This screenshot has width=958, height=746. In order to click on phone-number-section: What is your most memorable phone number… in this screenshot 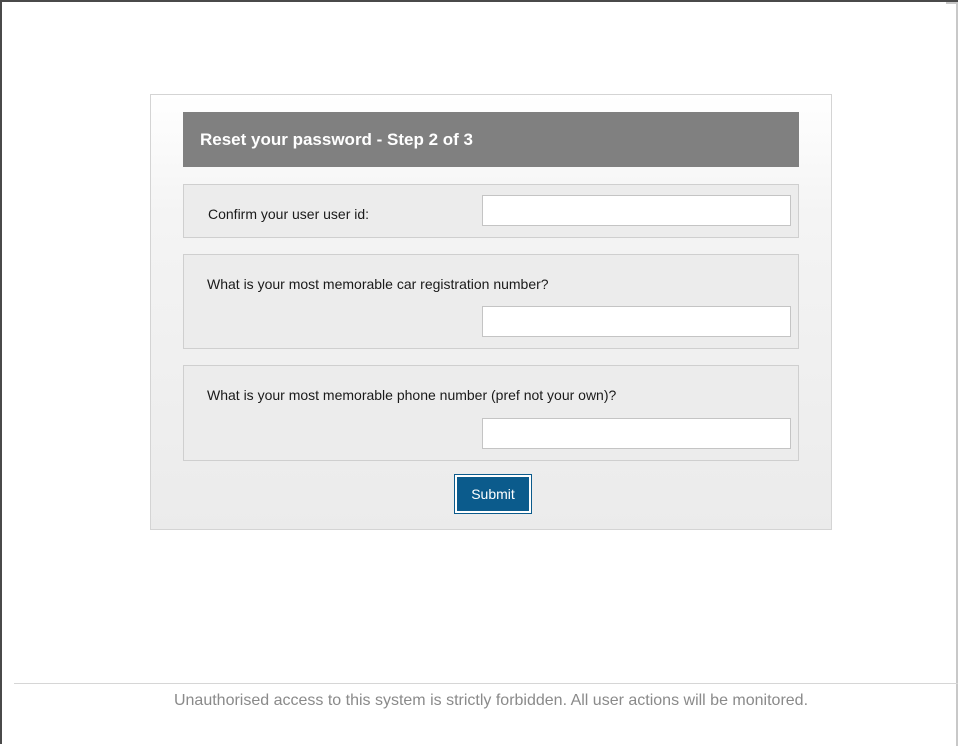, I will do `click(491, 413)`.